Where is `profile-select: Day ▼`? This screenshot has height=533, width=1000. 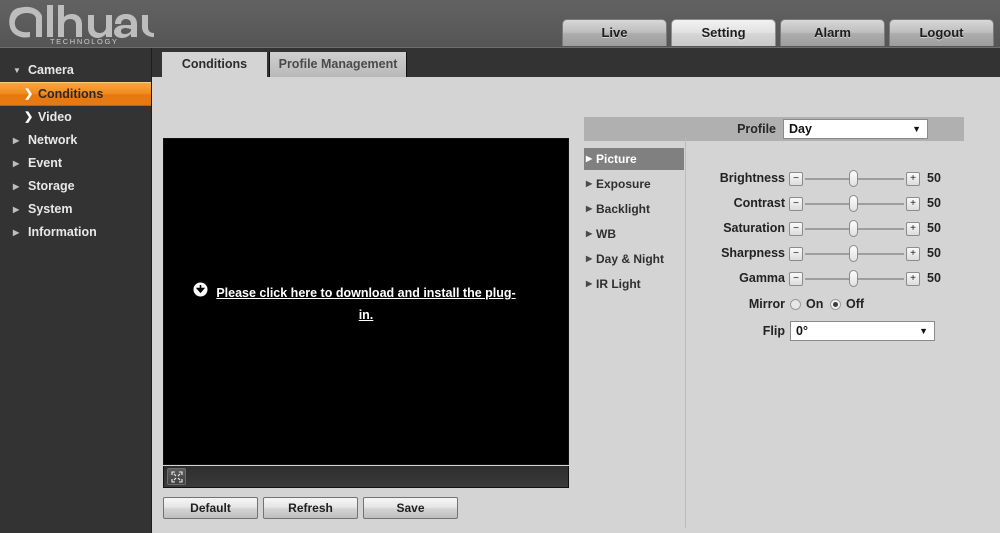
profile-select: Day ▼ is located at coordinates (855, 129).